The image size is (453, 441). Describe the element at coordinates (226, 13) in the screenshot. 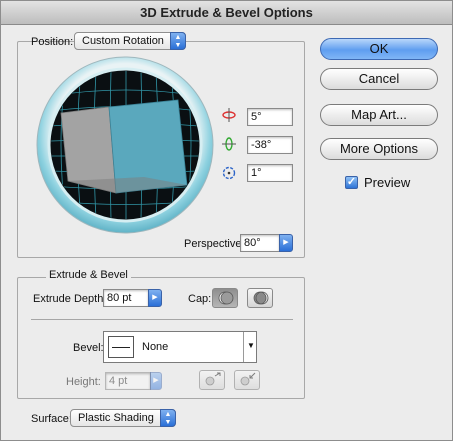

I see `window-title: 3D Extrude & Bevel Options` at that location.